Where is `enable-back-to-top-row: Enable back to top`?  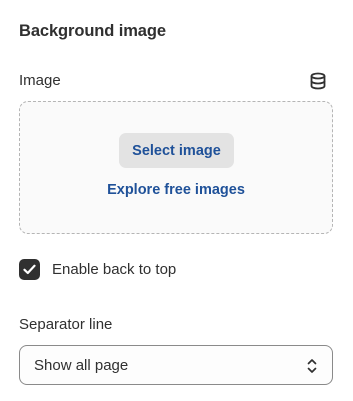 enable-back-to-top-row: Enable back to top is located at coordinates (97, 269).